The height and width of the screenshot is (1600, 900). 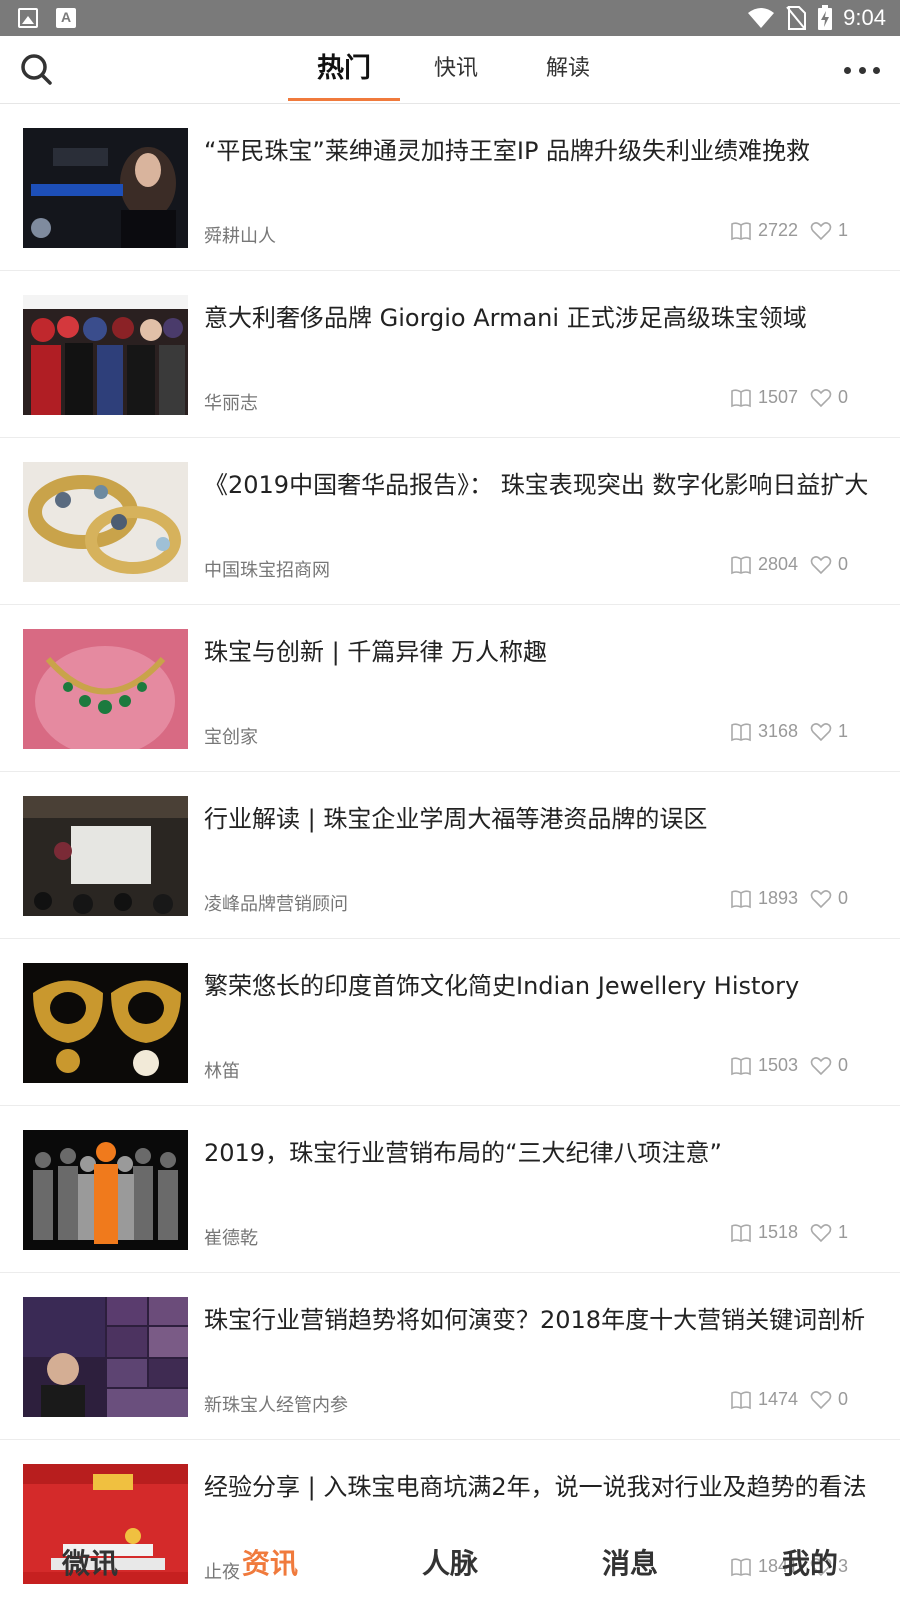 What do you see at coordinates (816, 18) in the screenshot?
I see `status-system: 9:04` at bounding box center [816, 18].